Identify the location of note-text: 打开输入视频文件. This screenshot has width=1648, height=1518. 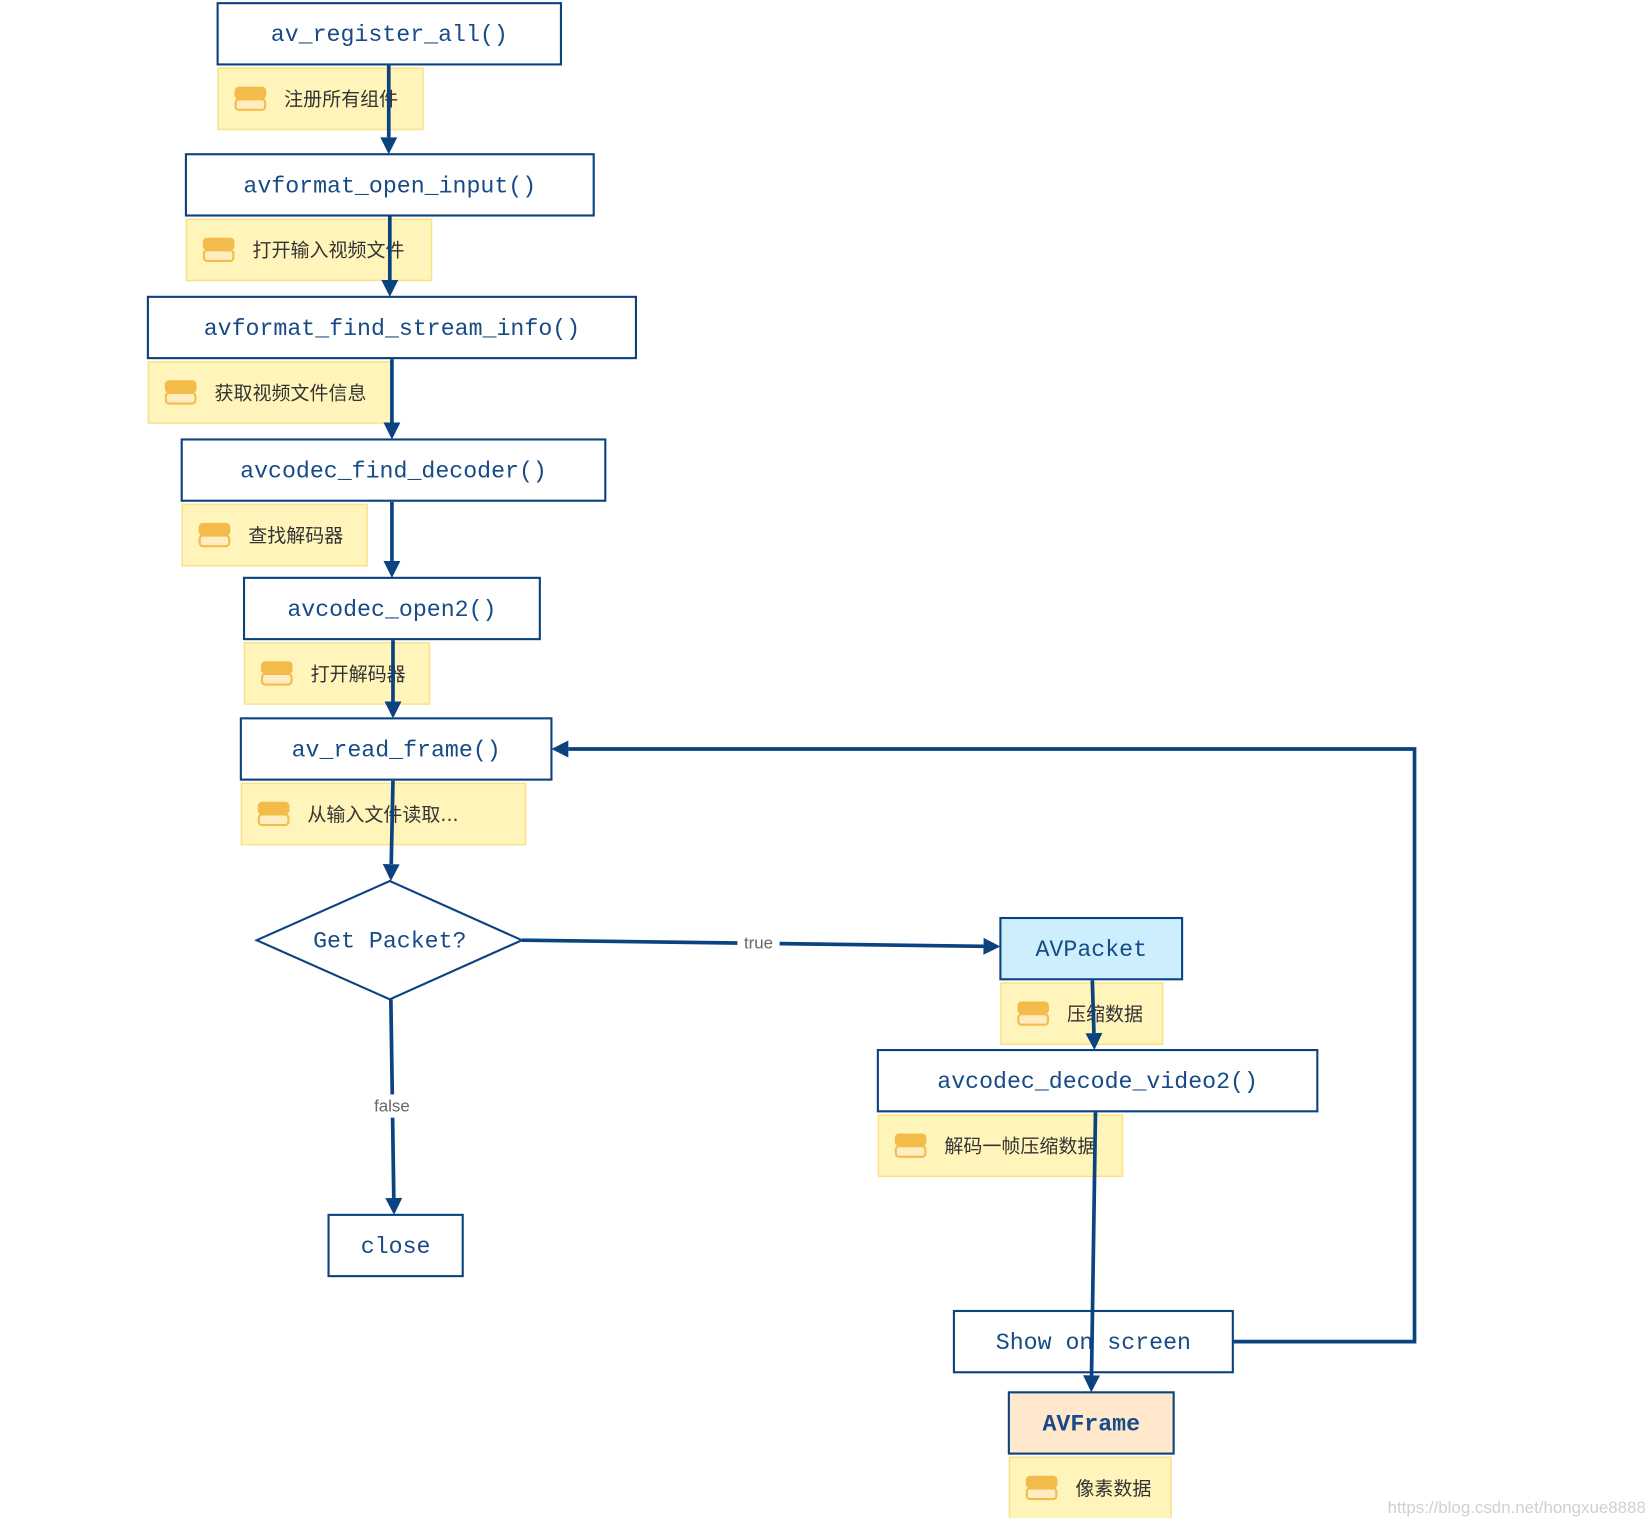
(328, 251).